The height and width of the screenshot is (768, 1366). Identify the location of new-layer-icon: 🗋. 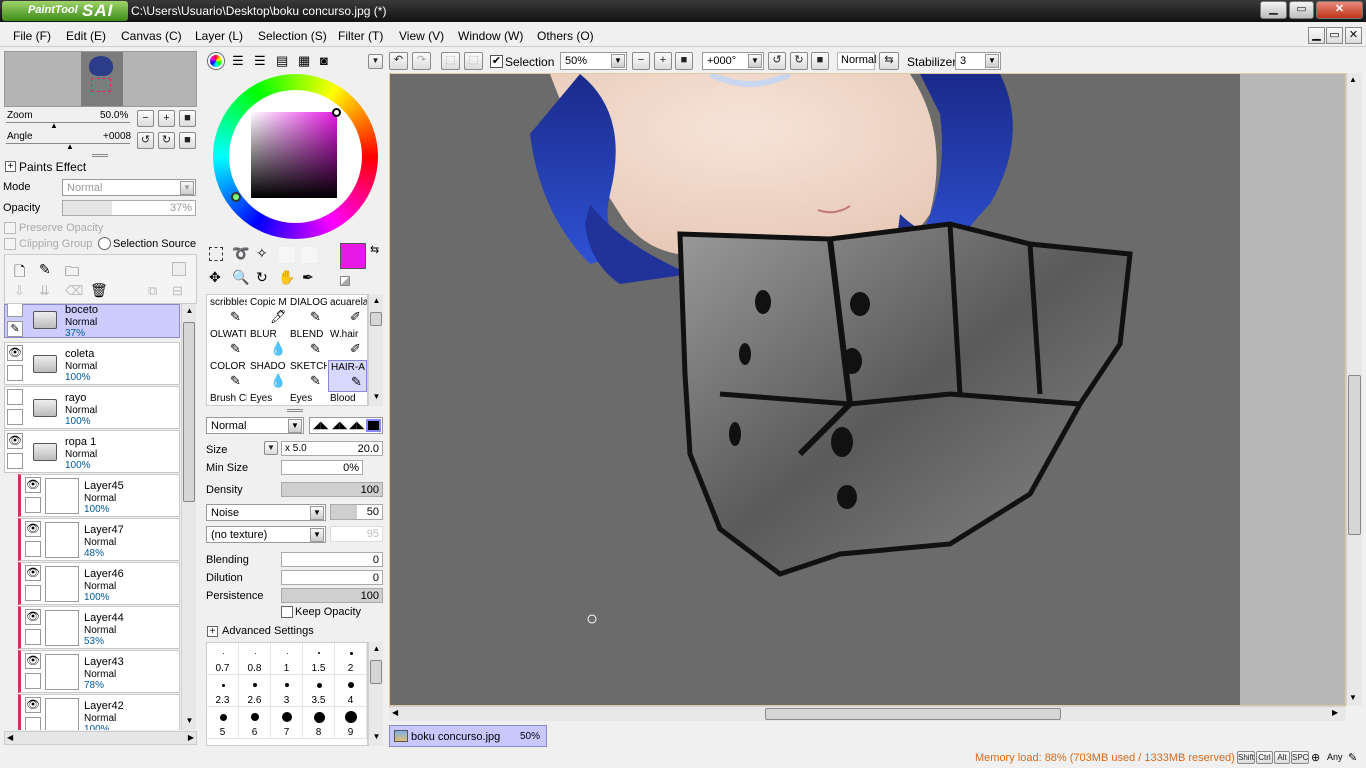
(19, 273).